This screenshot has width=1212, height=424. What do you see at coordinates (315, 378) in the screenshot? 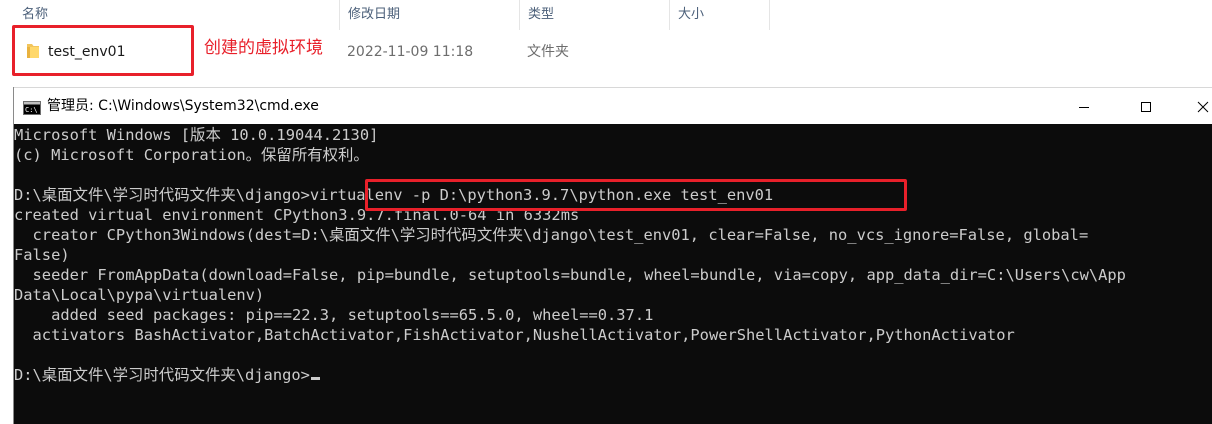
I see `text-cursor` at bounding box center [315, 378].